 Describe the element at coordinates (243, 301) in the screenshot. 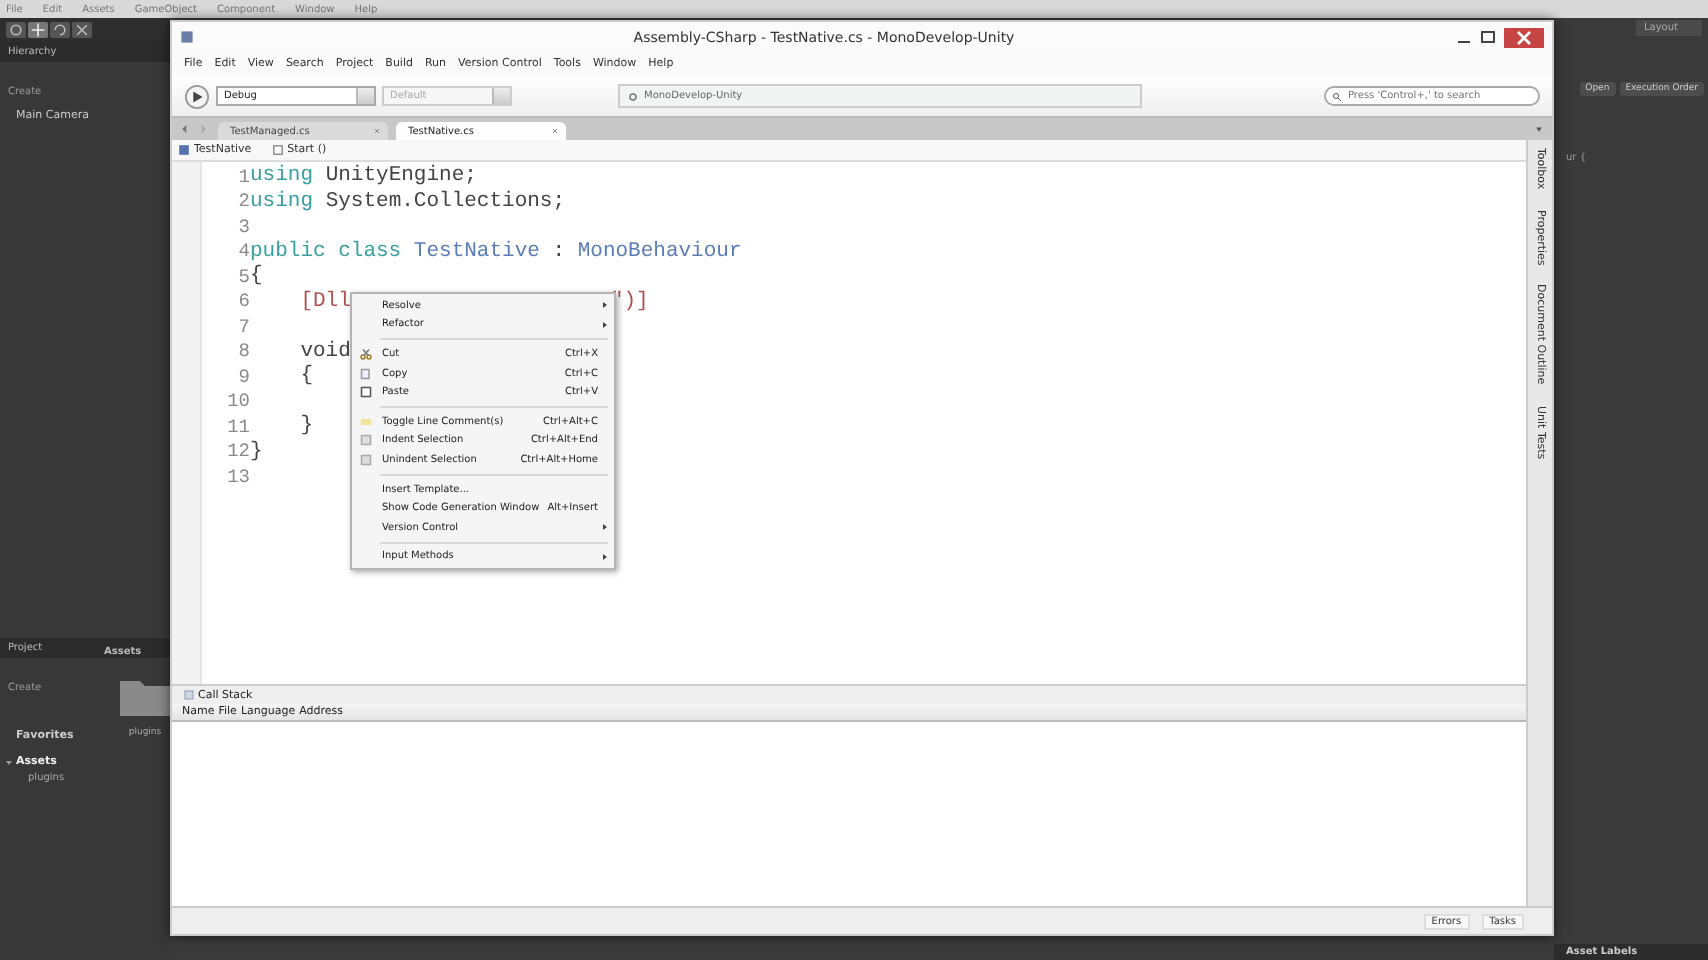

I see `line-number: 6` at that location.